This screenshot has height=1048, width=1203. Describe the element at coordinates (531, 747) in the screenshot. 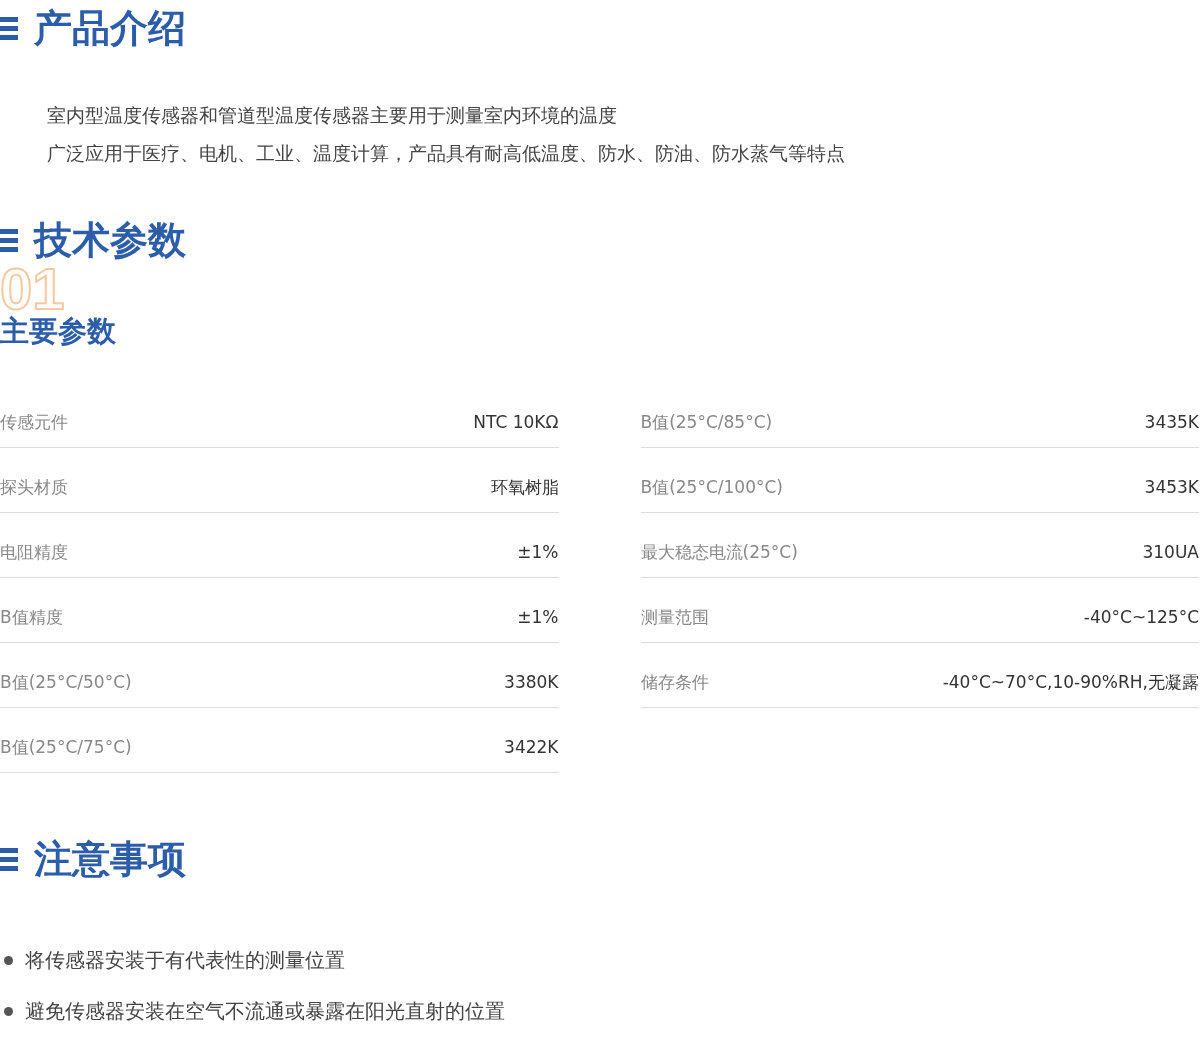

I see `spec-value: 3422K` at that location.